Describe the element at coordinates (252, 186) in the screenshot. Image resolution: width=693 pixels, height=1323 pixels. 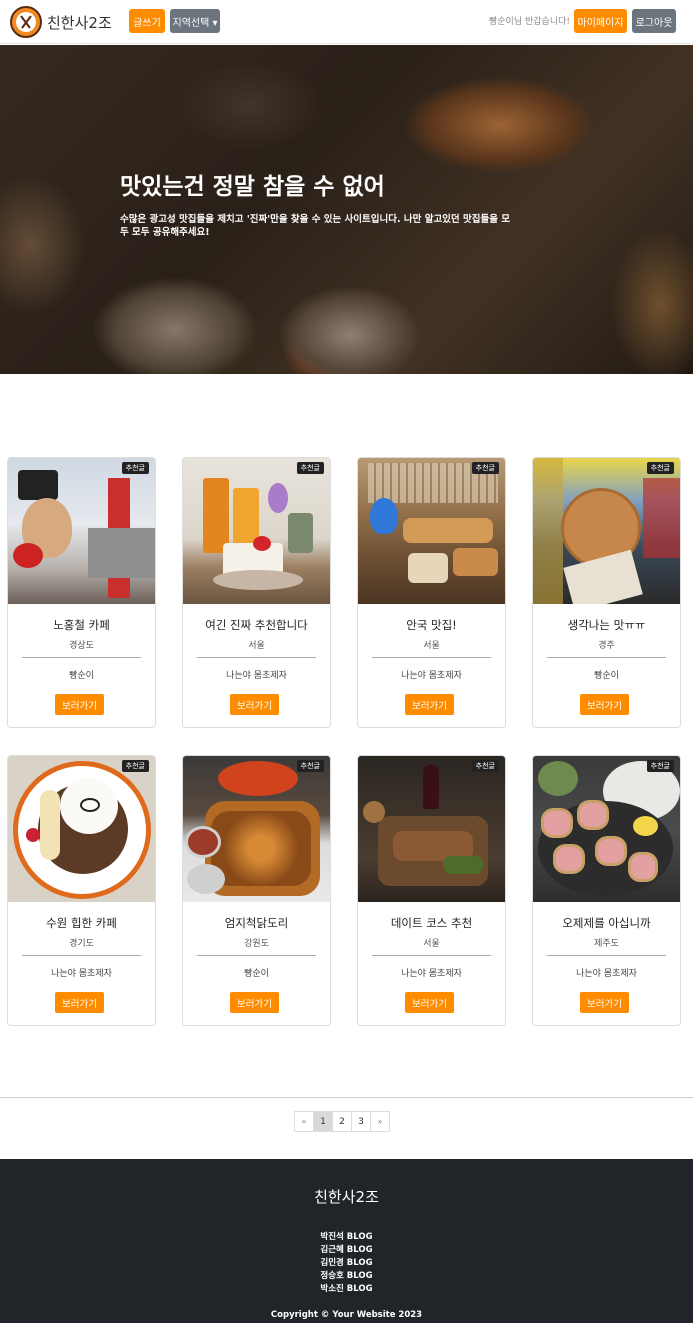
I see `hero-title: 맛있는건 정말 참을 수 없어` at that location.